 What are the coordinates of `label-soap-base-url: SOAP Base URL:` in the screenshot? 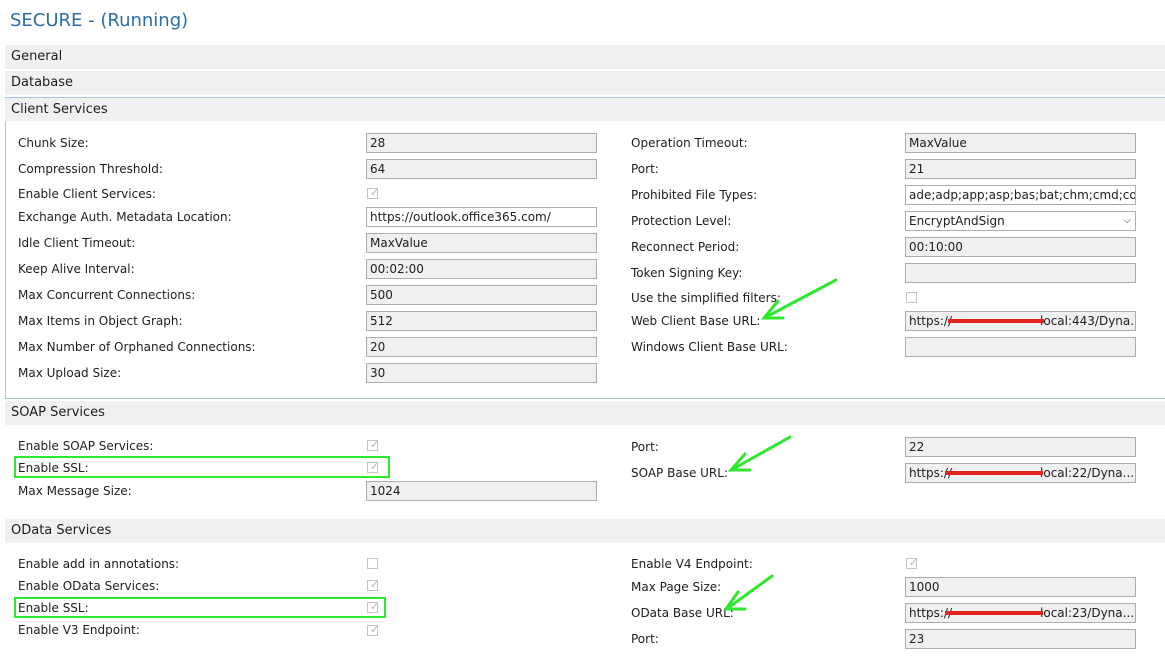 It's located at (679, 473).